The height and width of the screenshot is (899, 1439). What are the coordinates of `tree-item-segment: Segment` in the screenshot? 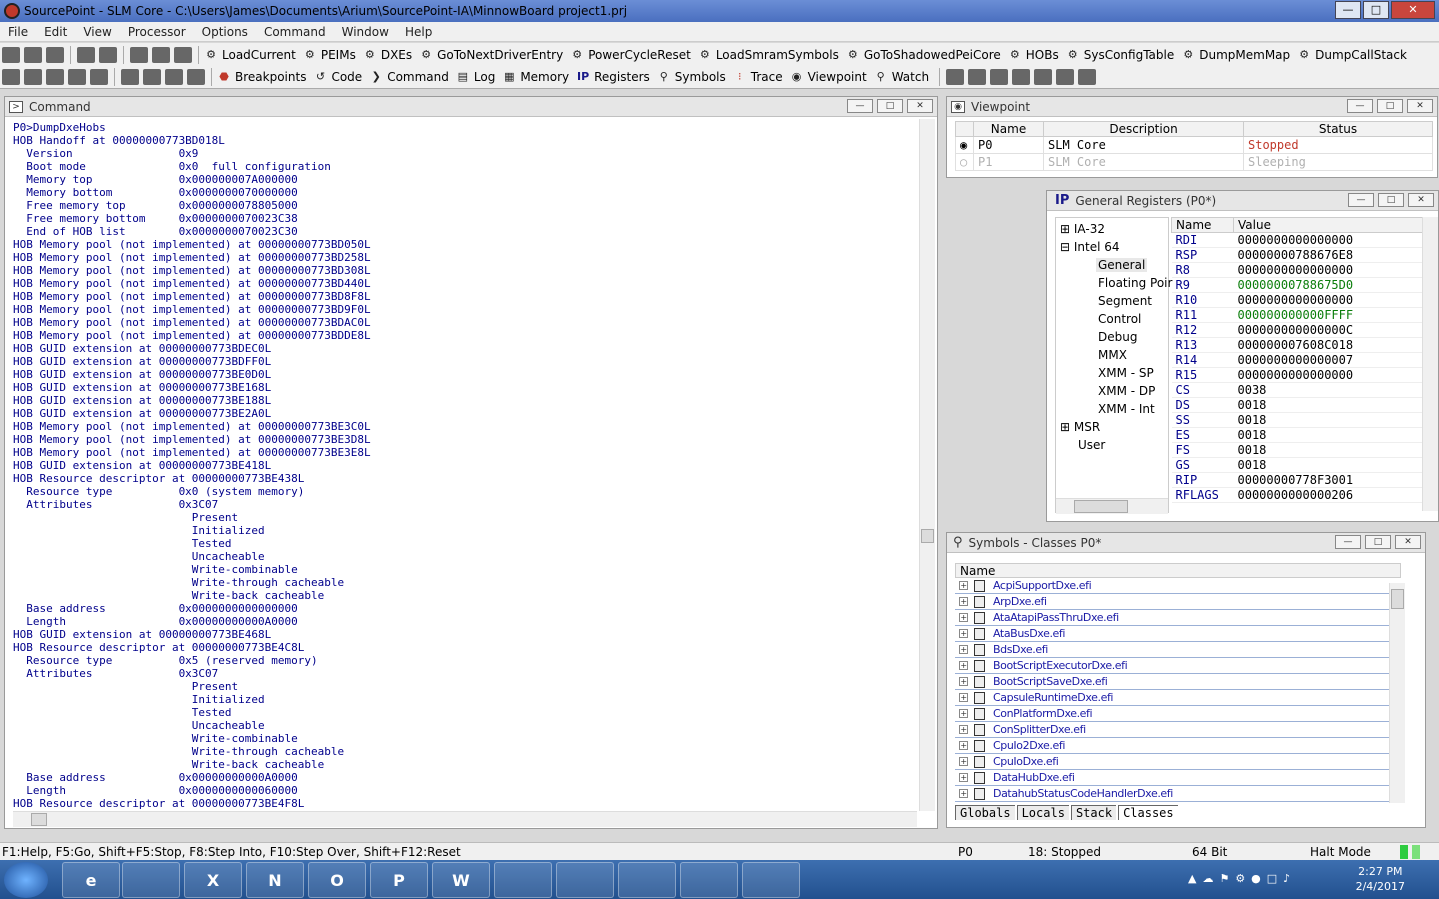 It's located at (1125, 301).